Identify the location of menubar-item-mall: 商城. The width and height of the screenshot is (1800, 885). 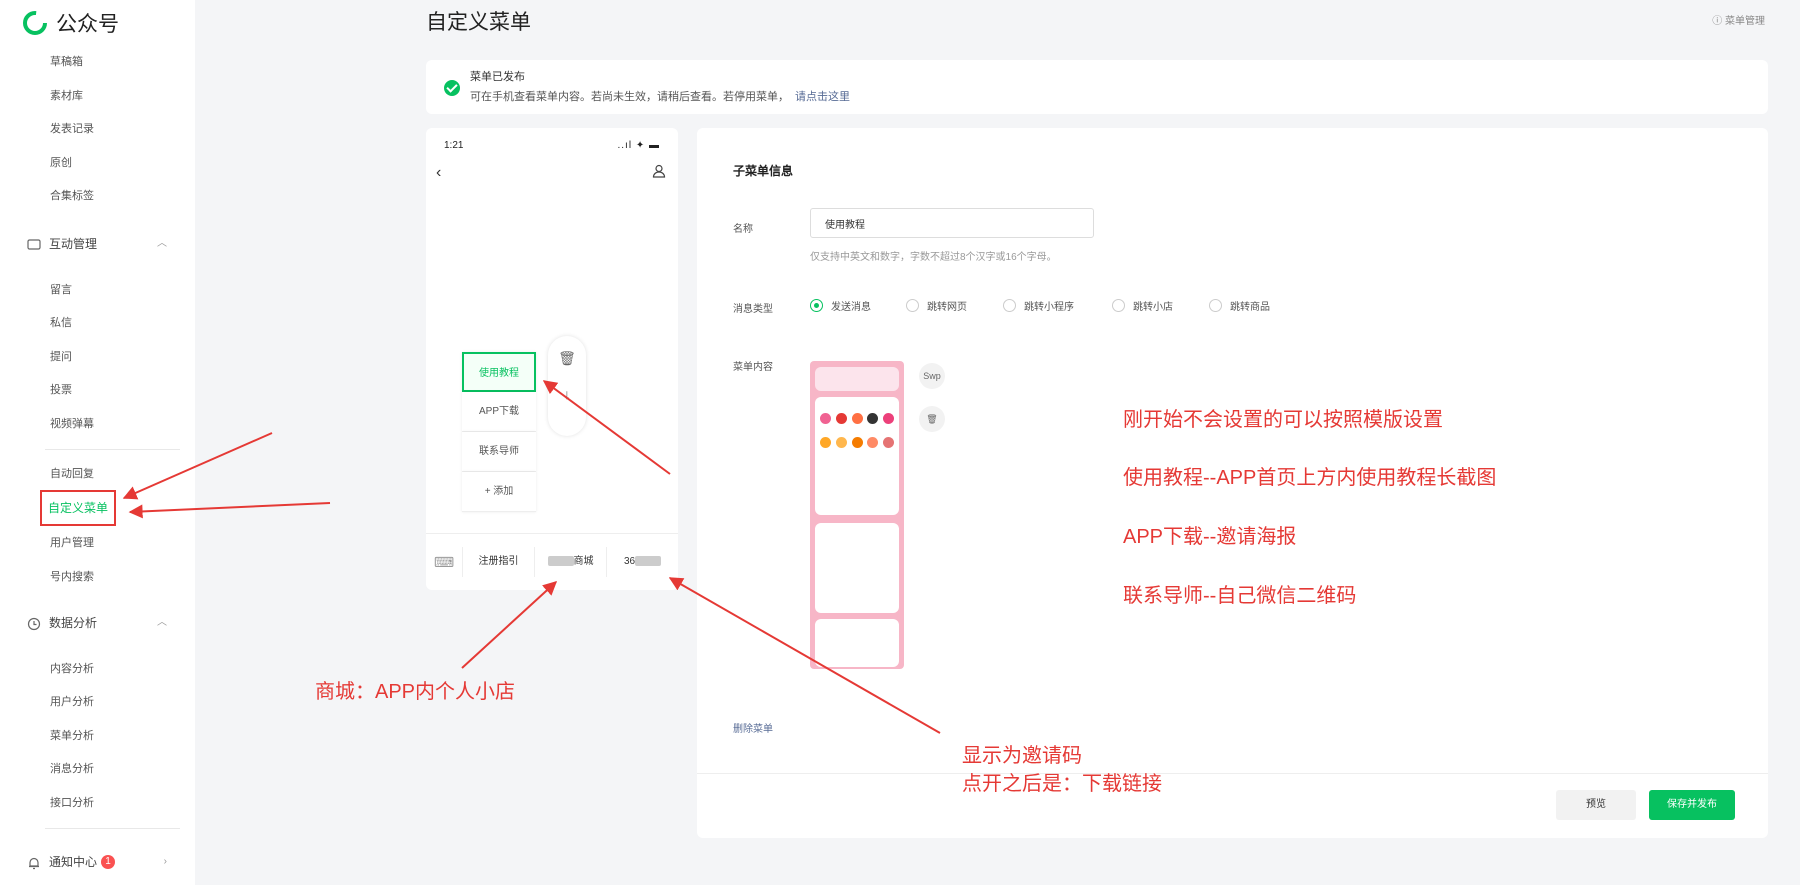
(570, 562).